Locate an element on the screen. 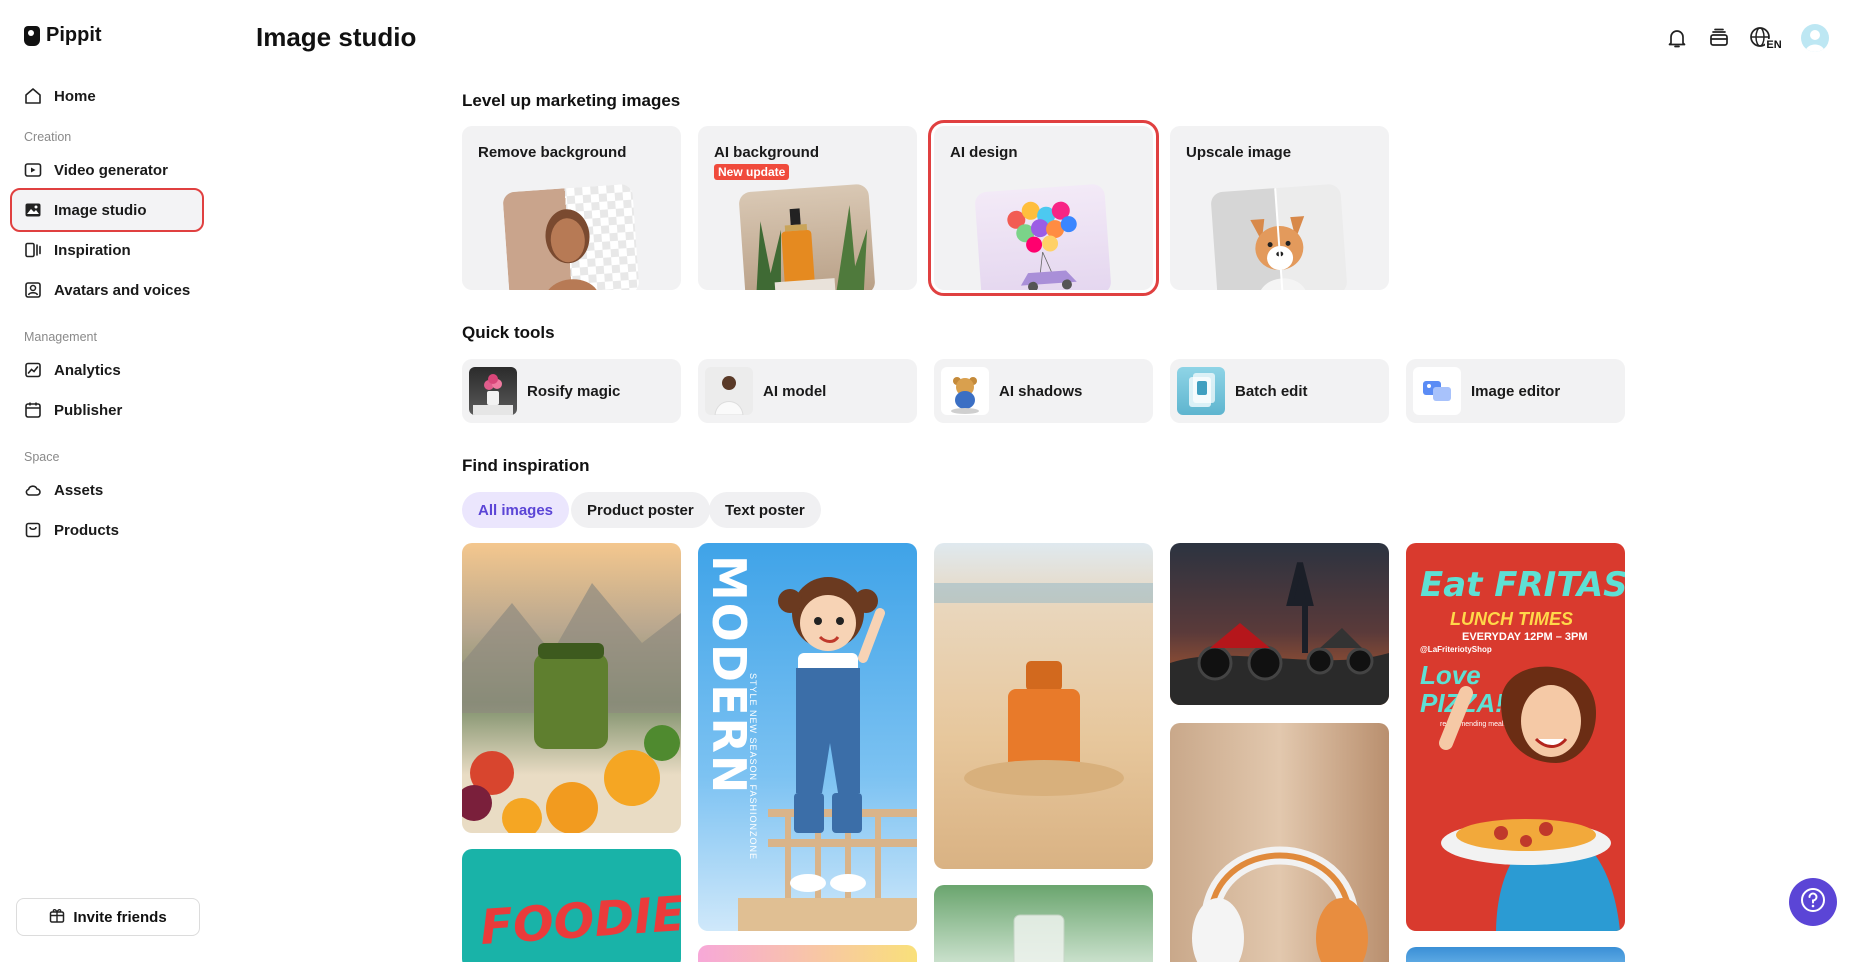 The height and width of the screenshot is (962, 1859). card-label: AI background is located at coordinates (767, 152).